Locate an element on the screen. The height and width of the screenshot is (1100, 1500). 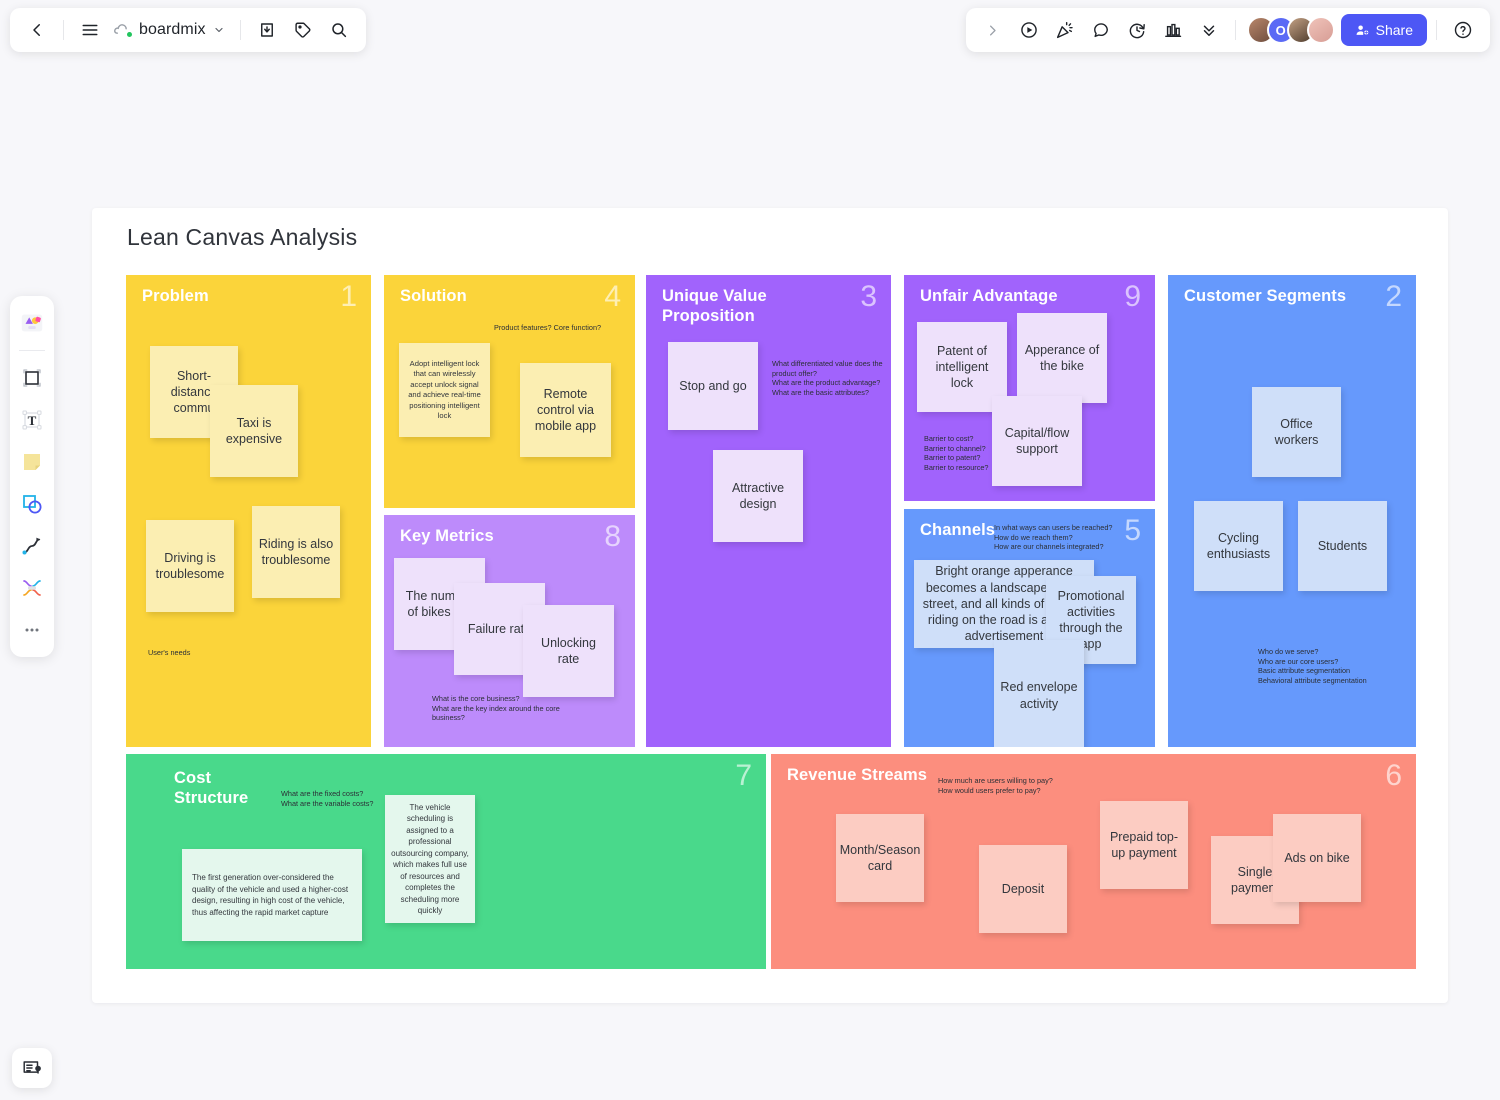
more-tools-icon is located at coordinates (32, 630).